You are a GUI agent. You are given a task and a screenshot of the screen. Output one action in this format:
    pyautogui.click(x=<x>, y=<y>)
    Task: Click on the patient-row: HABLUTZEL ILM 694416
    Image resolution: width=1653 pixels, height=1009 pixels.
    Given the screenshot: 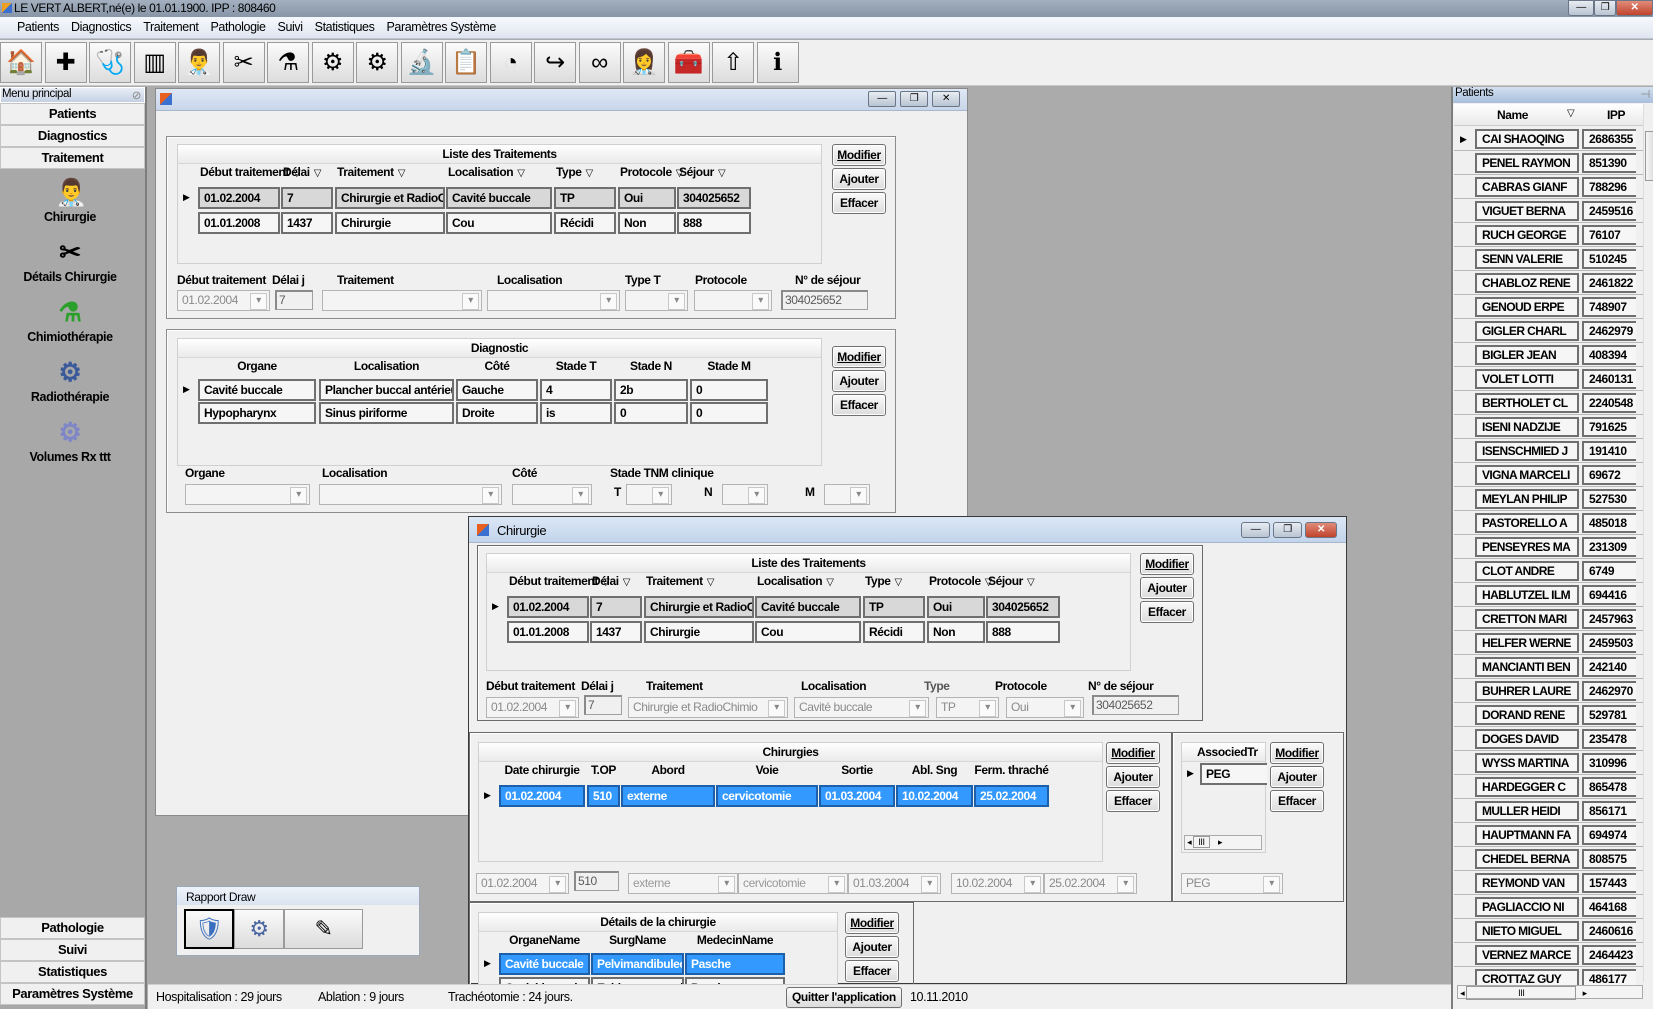 What is the action you would take?
    pyautogui.click(x=1549, y=595)
    